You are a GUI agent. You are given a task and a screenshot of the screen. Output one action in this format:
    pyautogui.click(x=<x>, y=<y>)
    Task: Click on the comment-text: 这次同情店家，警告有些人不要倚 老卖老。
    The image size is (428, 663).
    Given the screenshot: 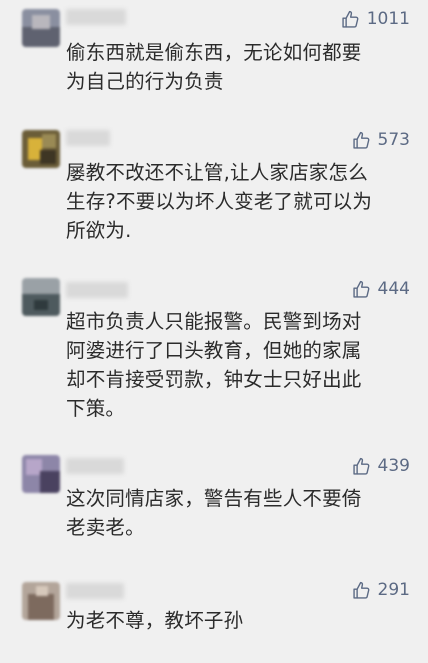 What is the action you would take?
    pyautogui.click(x=214, y=513)
    